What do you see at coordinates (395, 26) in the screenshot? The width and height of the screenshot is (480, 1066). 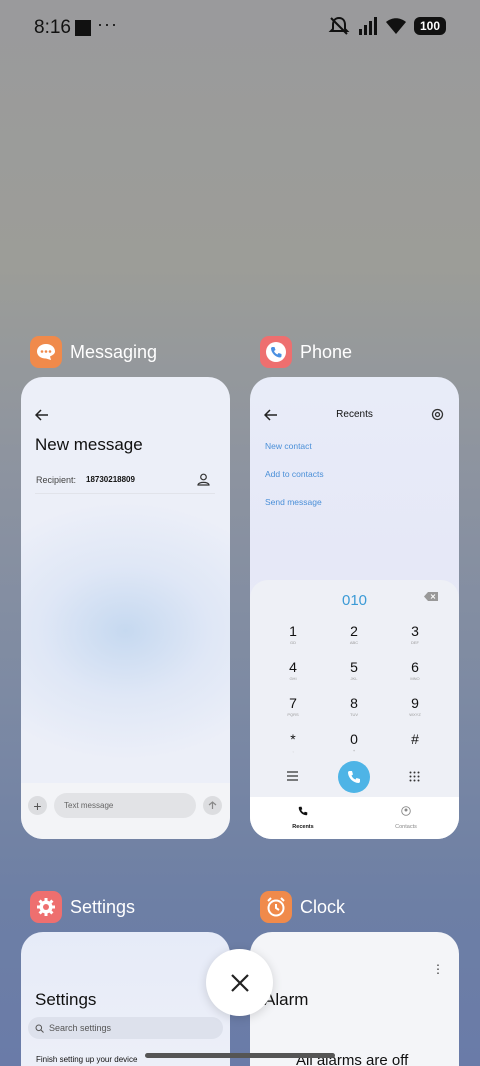 I see `wifi-icon` at bounding box center [395, 26].